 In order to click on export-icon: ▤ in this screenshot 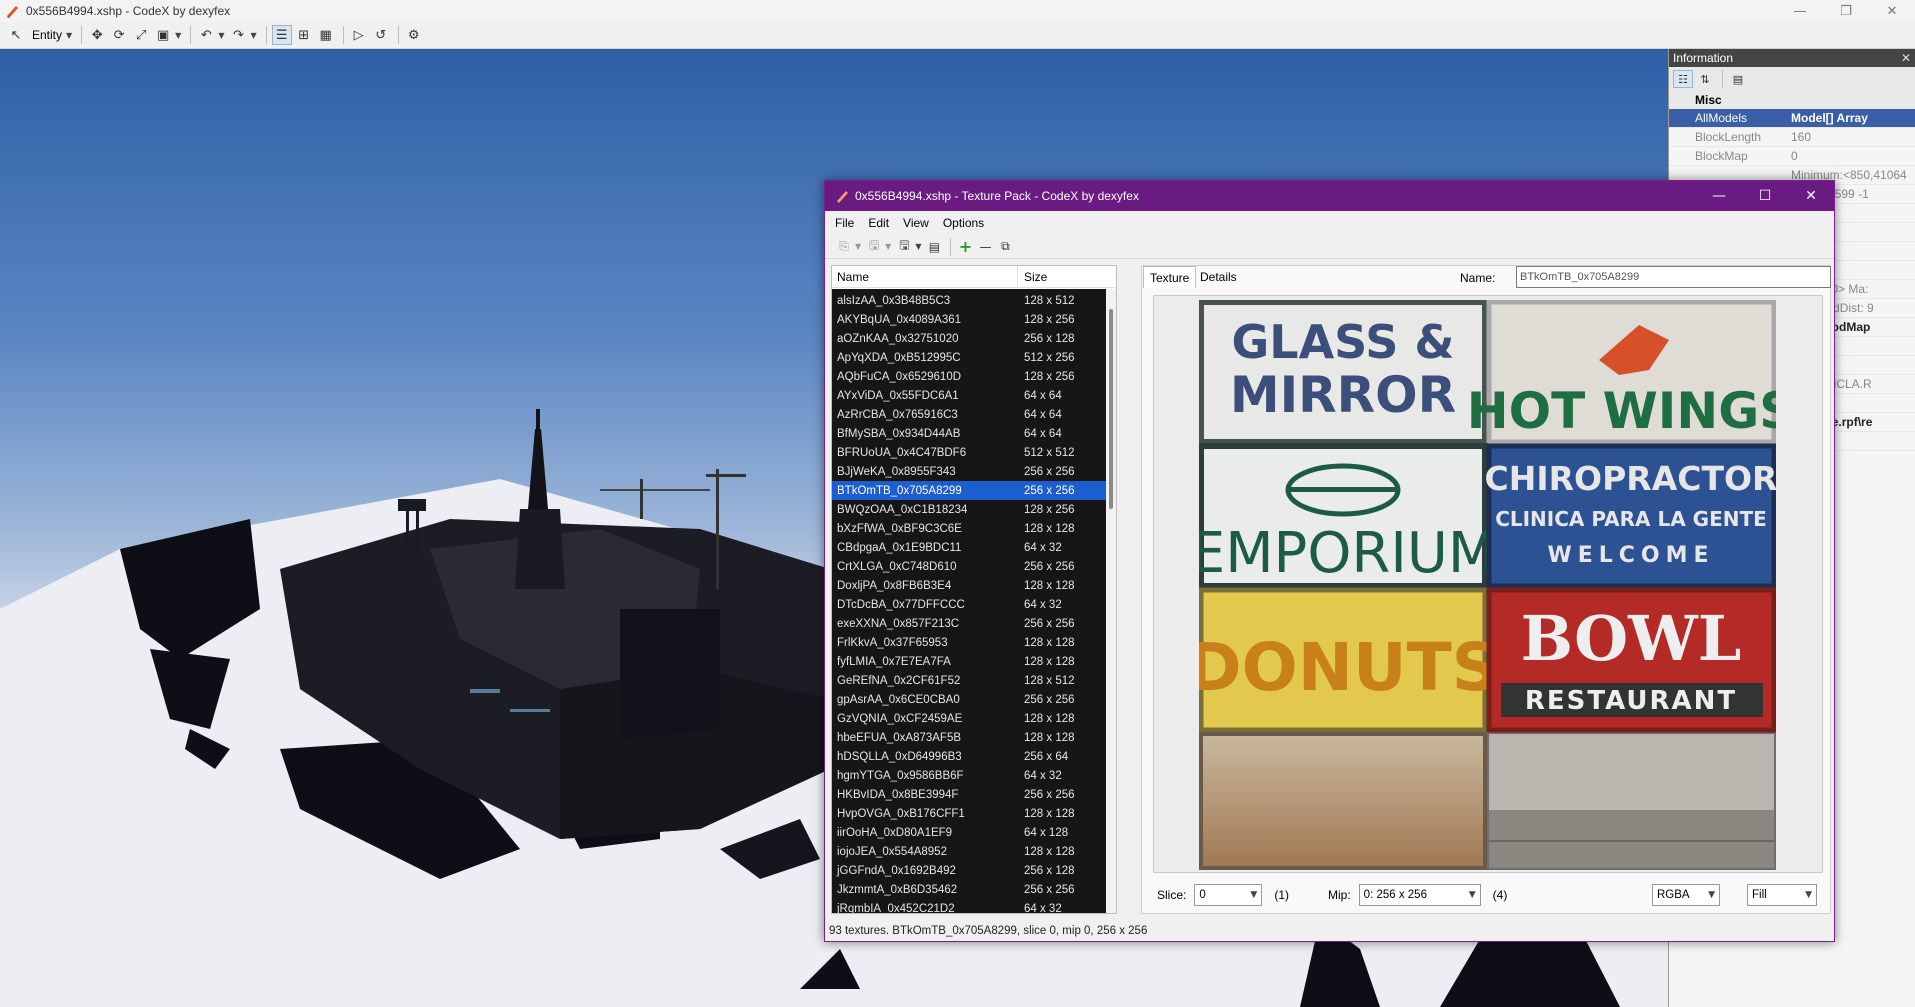, I will do `click(934, 247)`.